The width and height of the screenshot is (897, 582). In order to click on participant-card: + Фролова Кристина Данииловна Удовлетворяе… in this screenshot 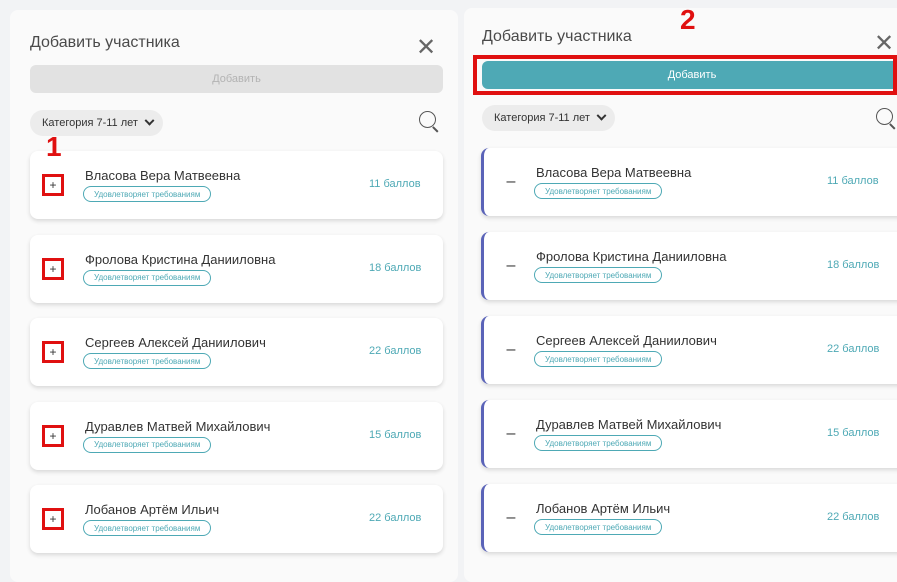, I will do `click(236, 268)`.